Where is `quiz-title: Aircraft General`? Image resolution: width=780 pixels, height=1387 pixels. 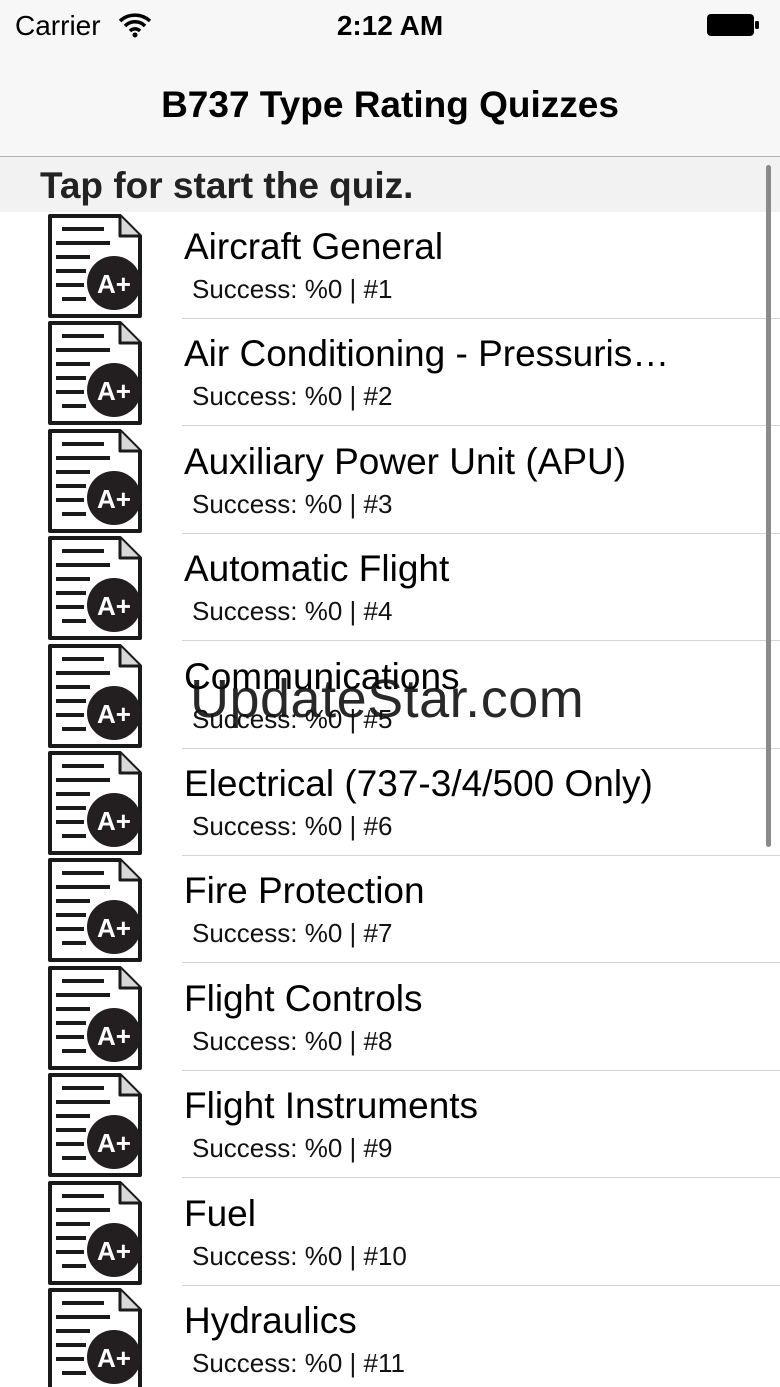
quiz-title: Aircraft General is located at coordinates (314, 246).